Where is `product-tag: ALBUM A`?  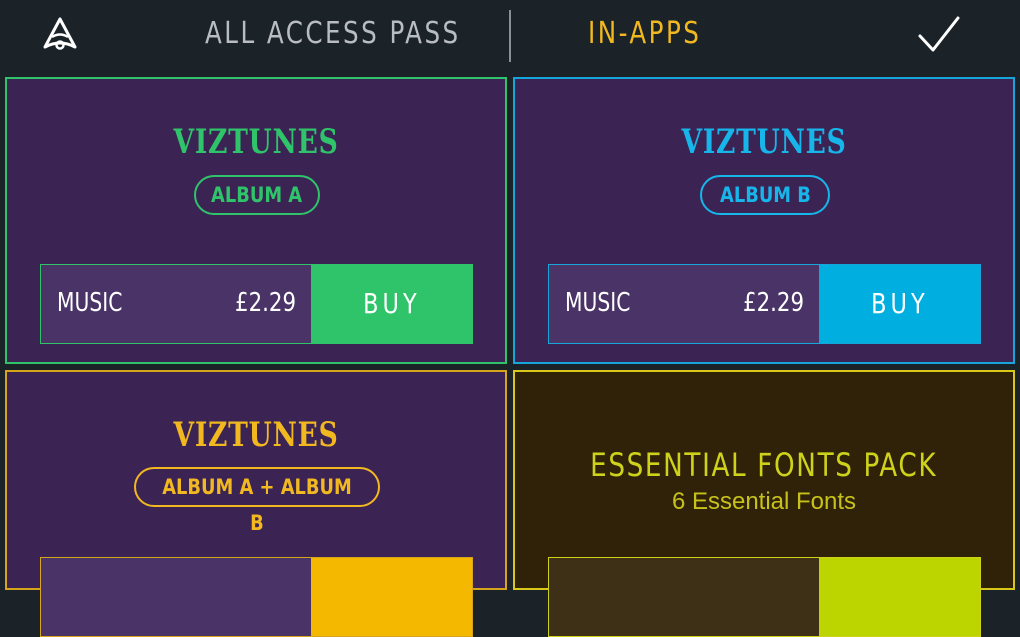 product-tag: ALBUM A is located at coordinates (257, 195).